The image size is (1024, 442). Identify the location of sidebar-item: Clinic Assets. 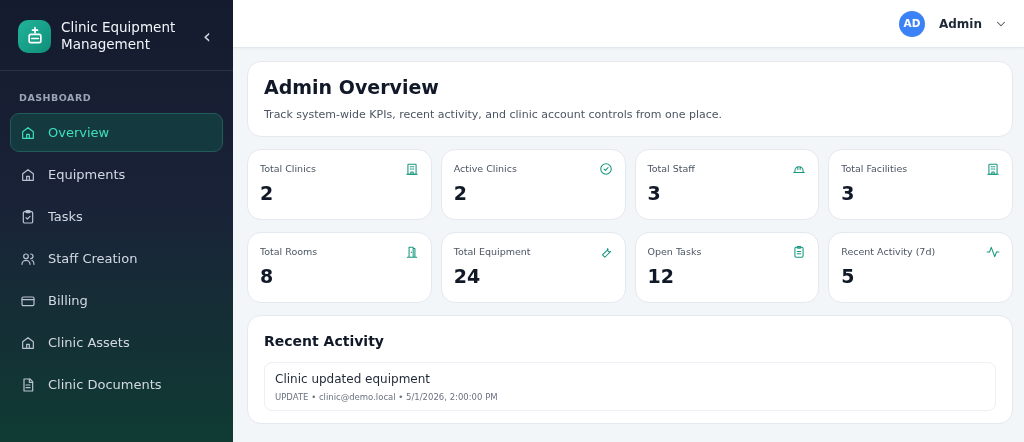
(116, 343).